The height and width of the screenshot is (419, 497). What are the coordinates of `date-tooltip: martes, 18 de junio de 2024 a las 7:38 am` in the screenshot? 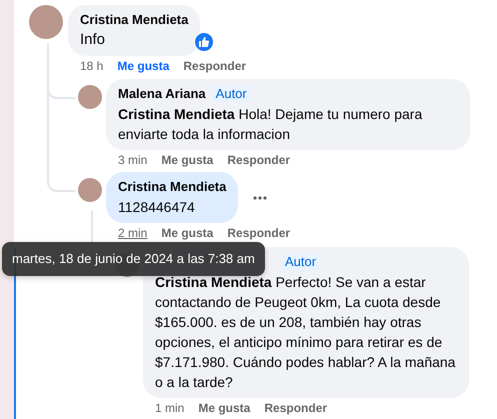 It's located at (133, 259).